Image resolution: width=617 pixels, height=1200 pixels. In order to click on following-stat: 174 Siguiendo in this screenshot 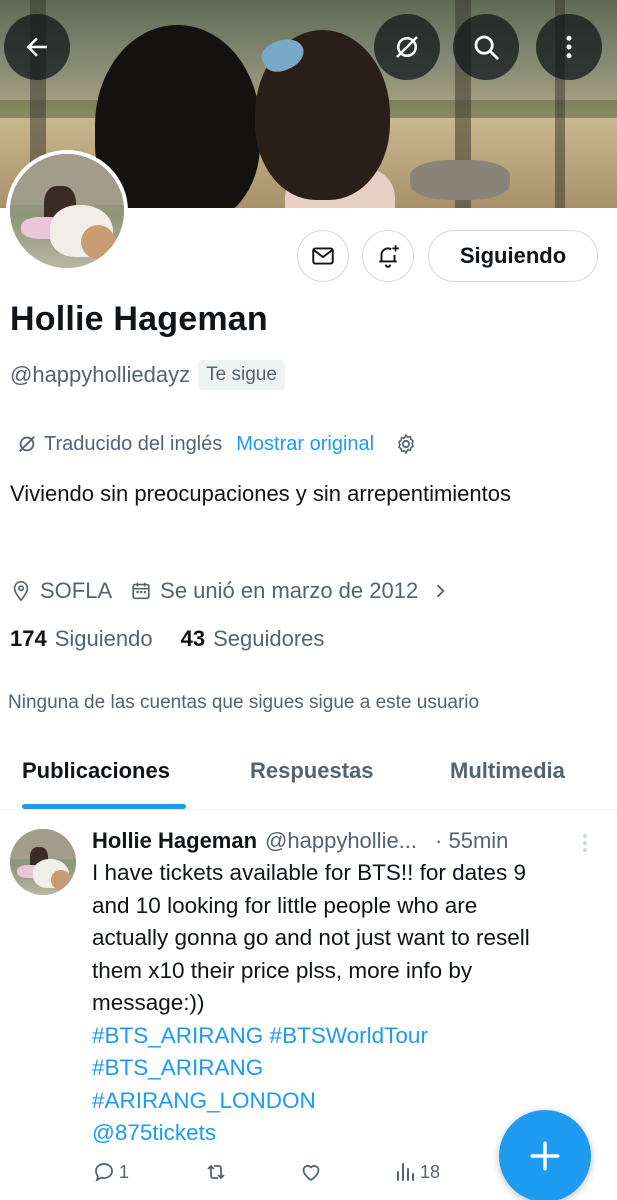, I will do `click(81, 639)`.